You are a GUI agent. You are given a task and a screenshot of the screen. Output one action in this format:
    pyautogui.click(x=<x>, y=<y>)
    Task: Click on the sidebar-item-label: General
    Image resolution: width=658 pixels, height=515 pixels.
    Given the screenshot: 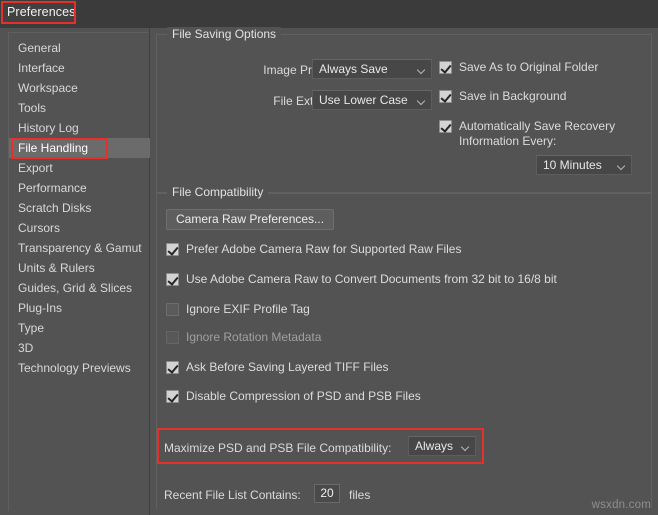 What is the action you would take?
    pyautogui.click(x=39, y=48)
    